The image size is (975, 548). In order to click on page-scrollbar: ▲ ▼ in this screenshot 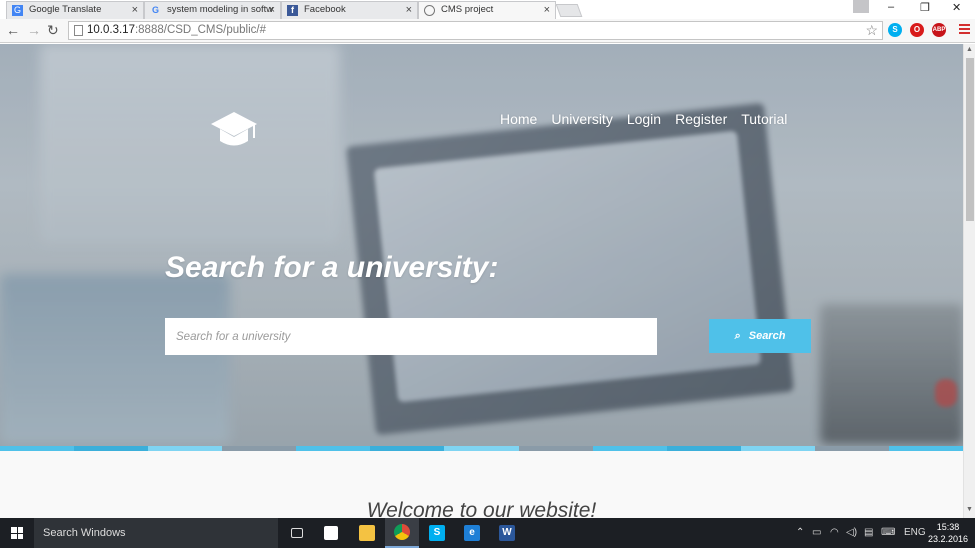, I will do `click(969, 281)`.